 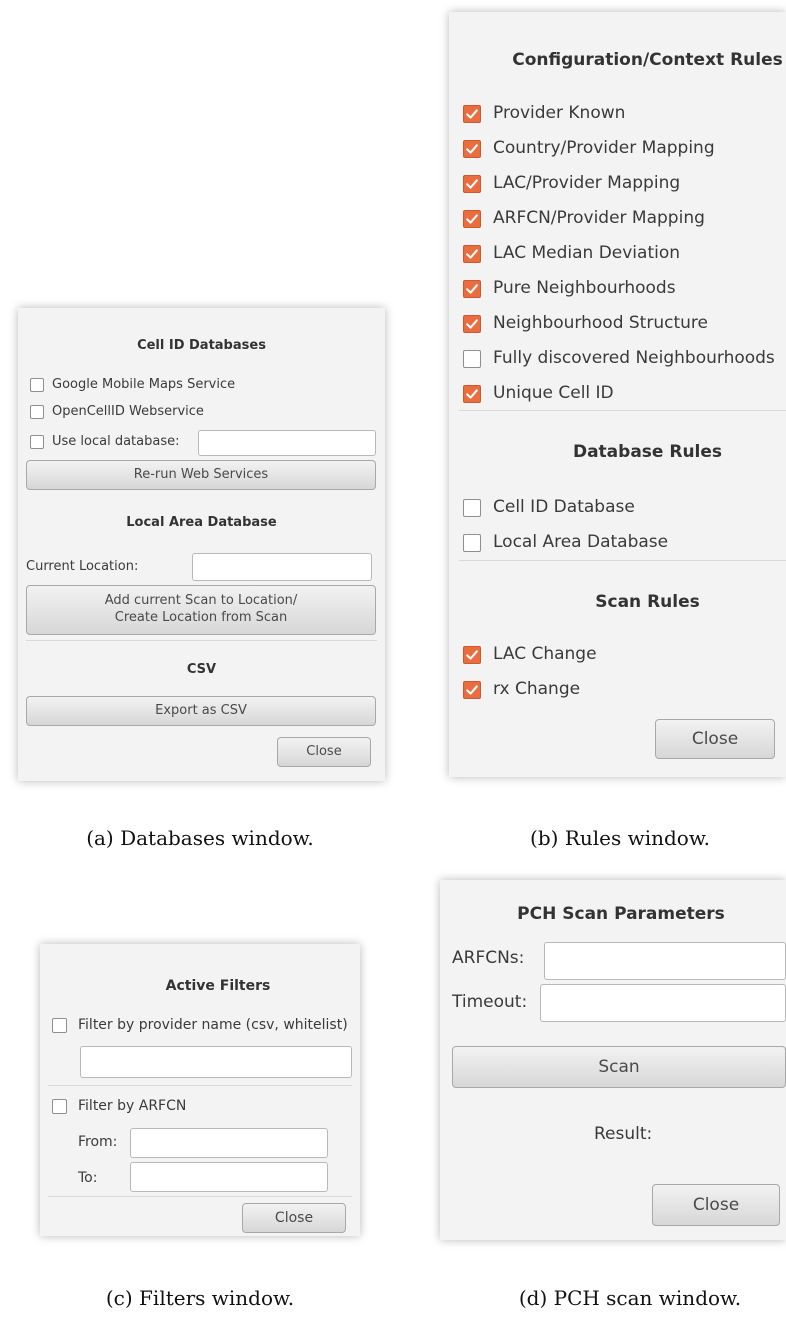 What do you see at coordinates (200, 838) in the screenshot?
I see `caption-databases: (a) Databases window.` at bounding box center [200, 838].